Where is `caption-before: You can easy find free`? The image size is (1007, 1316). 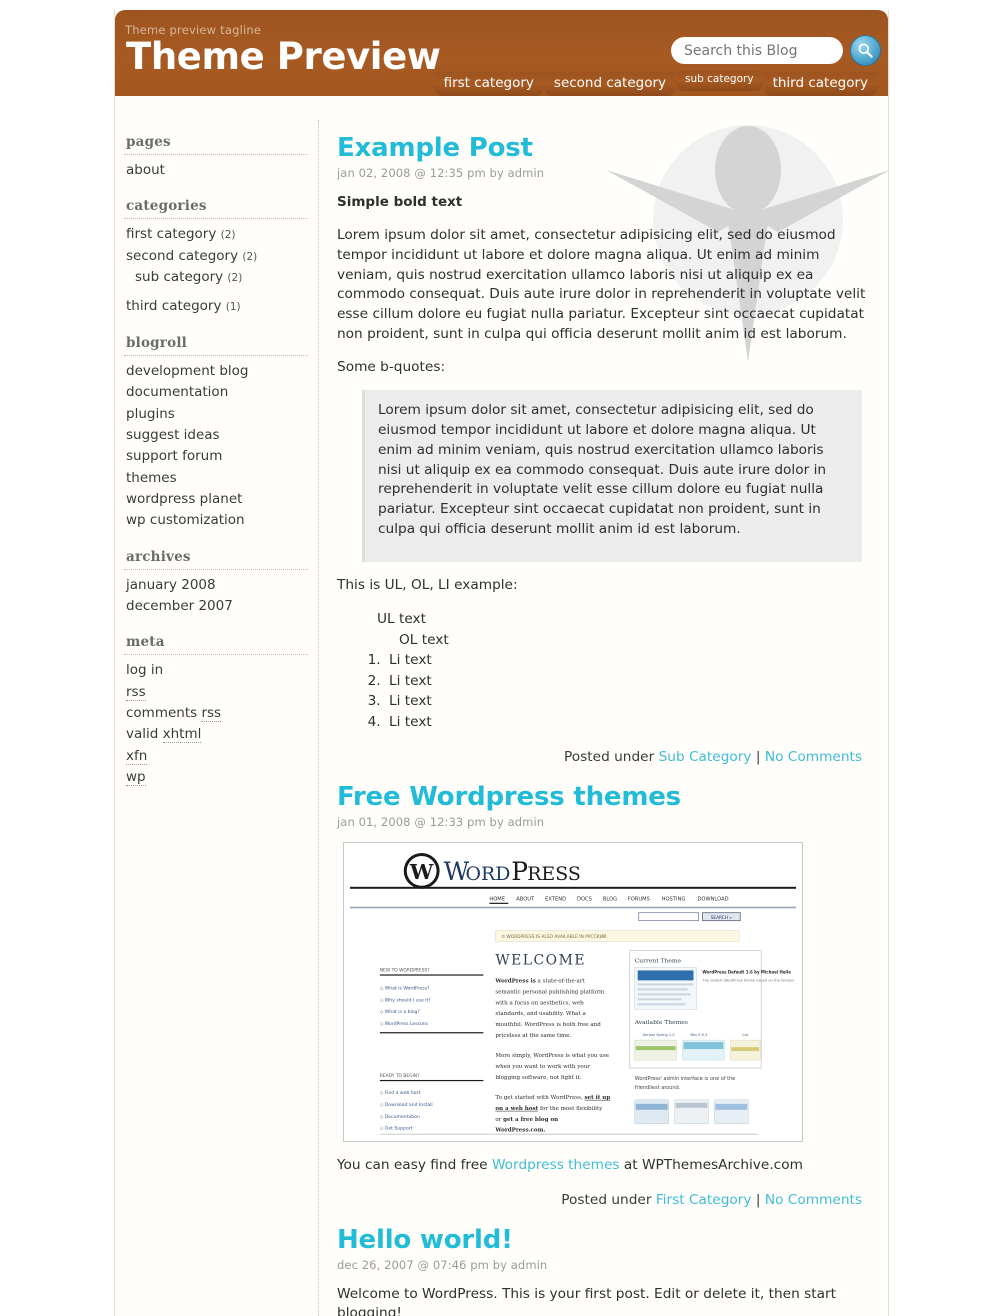 caption-before: You can easy find free is located at coordinates (414, 1165).